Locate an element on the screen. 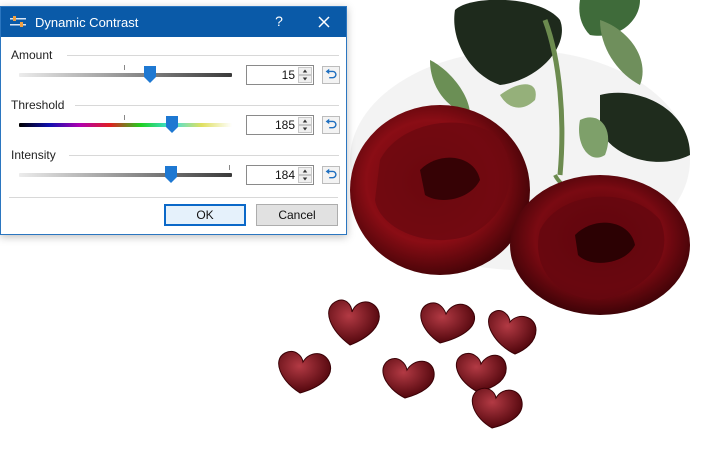  amount-slider is located at coordinates (125, 75).